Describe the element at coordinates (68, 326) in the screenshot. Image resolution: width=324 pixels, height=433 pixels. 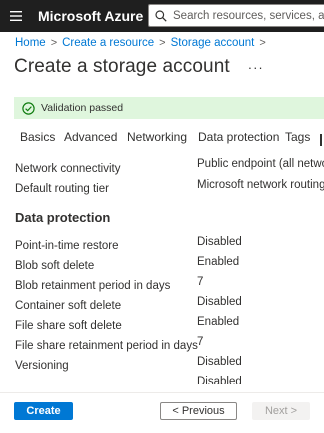
I see `label-file-share-soft-delete: File share soft delete` at that location.